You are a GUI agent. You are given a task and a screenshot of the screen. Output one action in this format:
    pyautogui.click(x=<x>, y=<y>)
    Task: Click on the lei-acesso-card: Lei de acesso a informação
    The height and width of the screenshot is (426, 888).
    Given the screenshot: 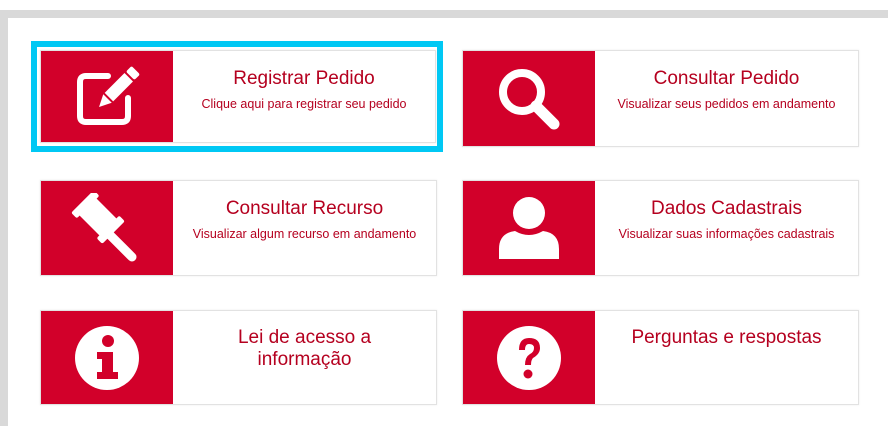 What is the action you would take?
    pyautogui.click(x=238, y=357)
    